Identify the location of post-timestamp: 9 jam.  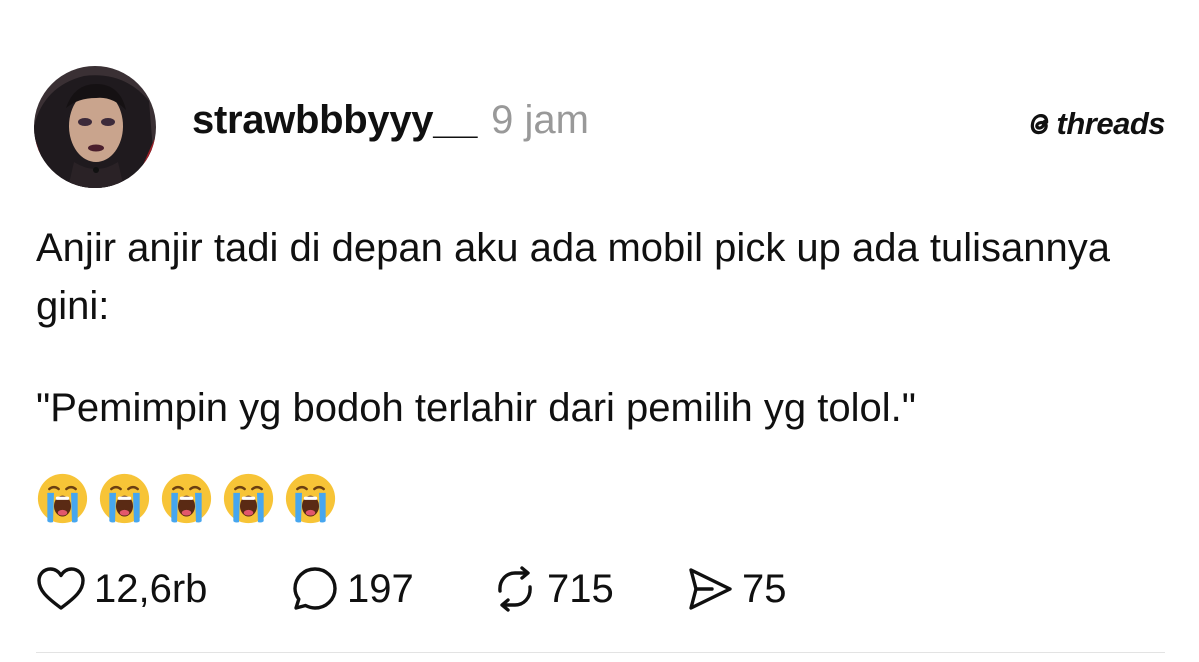
(540, 120).